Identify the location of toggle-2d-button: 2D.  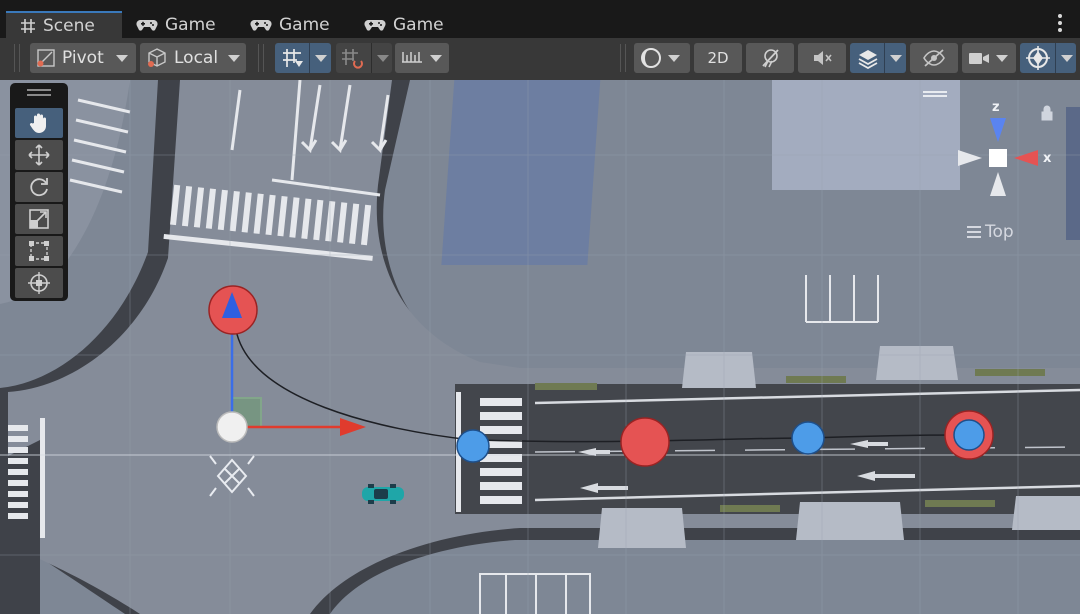
(718, 58).